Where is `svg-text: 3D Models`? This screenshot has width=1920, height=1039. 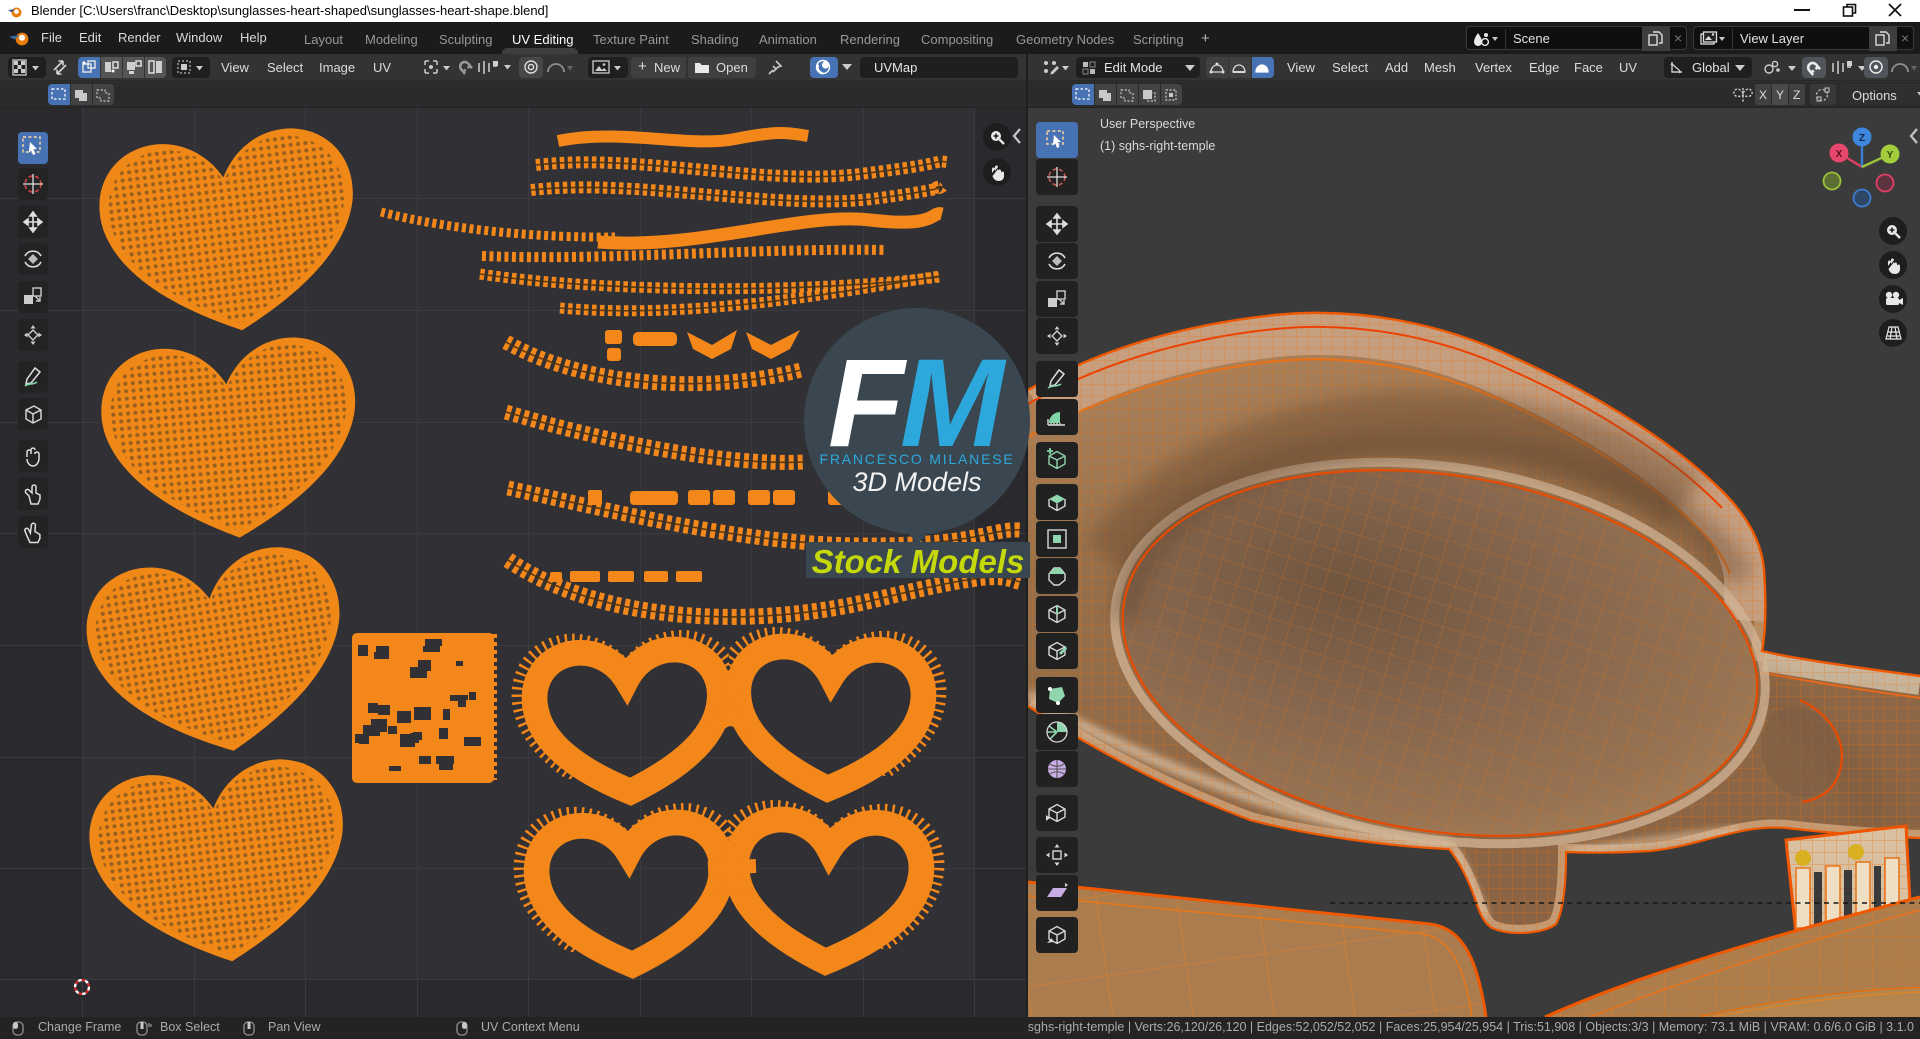 svg-text: 3D Models is located at coordinates (916, 482).